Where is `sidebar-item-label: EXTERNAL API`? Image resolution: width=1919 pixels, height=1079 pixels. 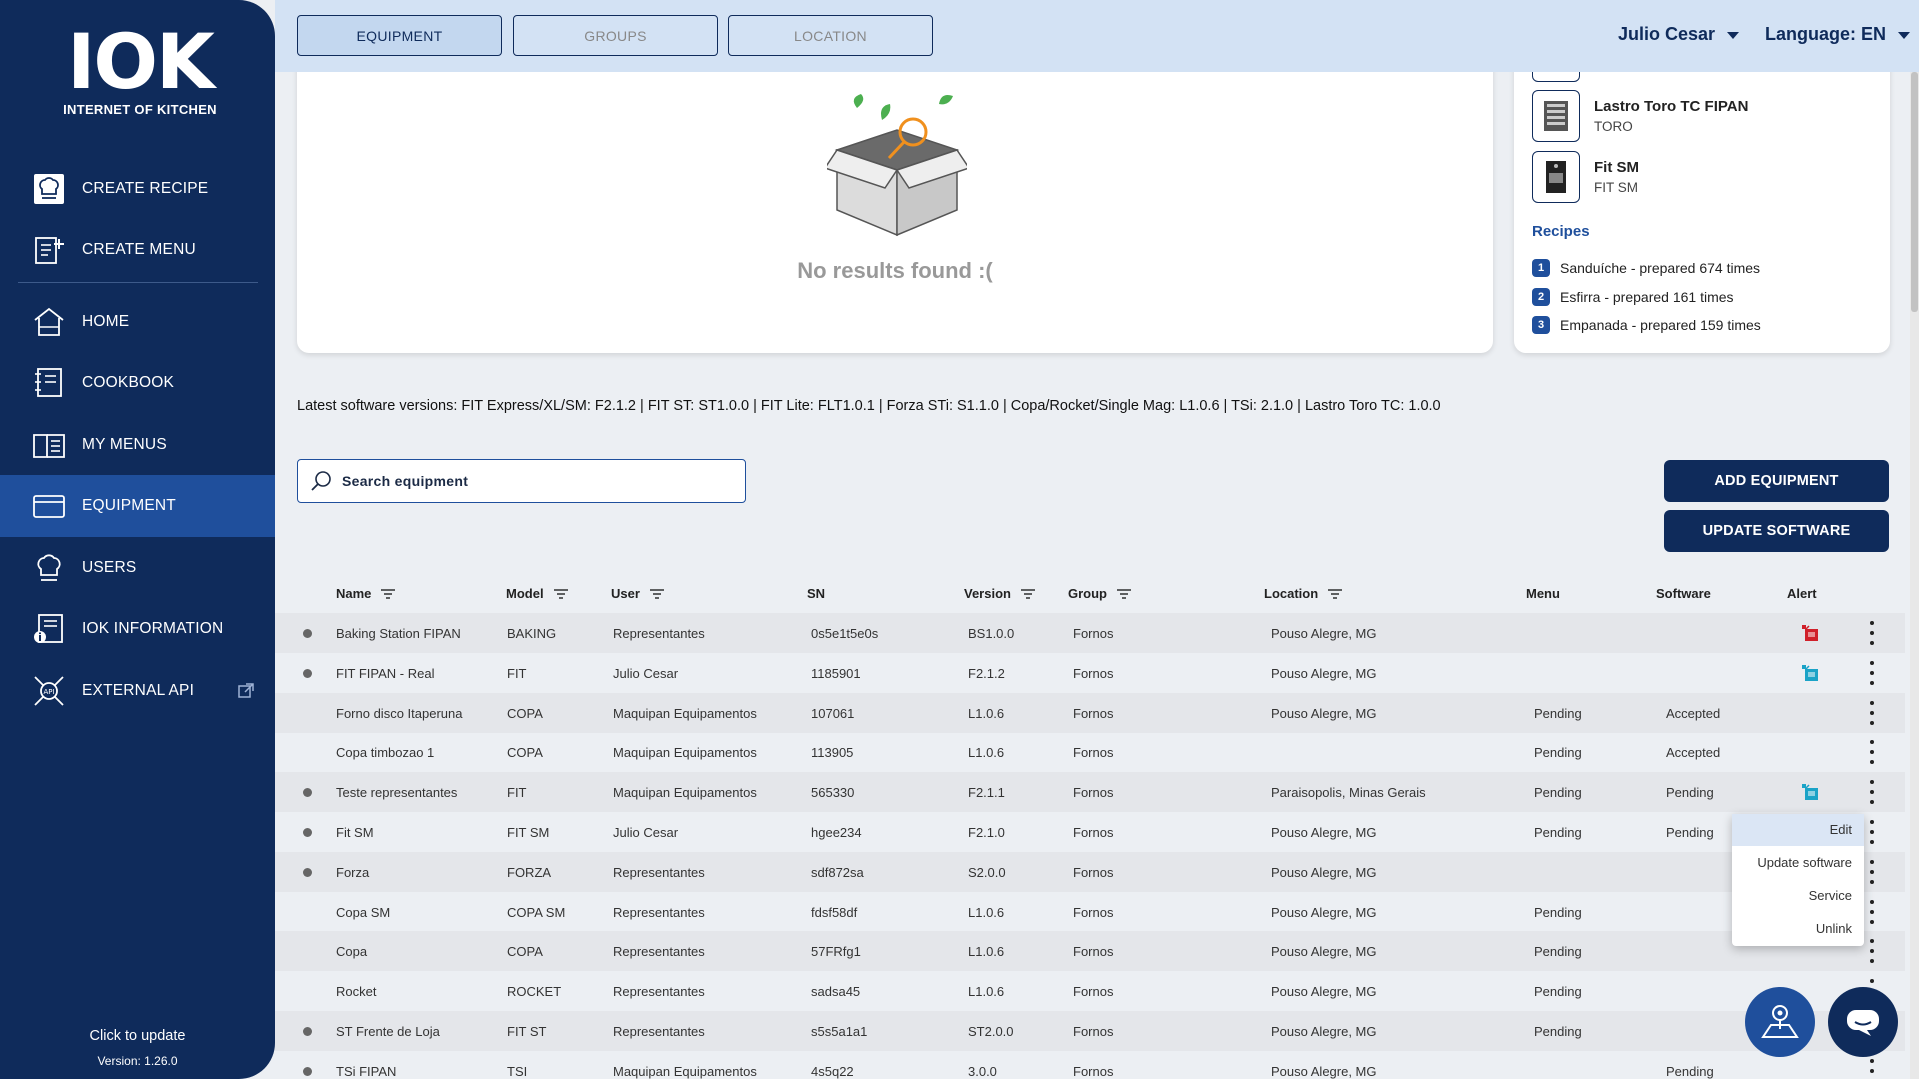 sidebar-item-label: EXTERNAL API is located at coordinates (138, 690).